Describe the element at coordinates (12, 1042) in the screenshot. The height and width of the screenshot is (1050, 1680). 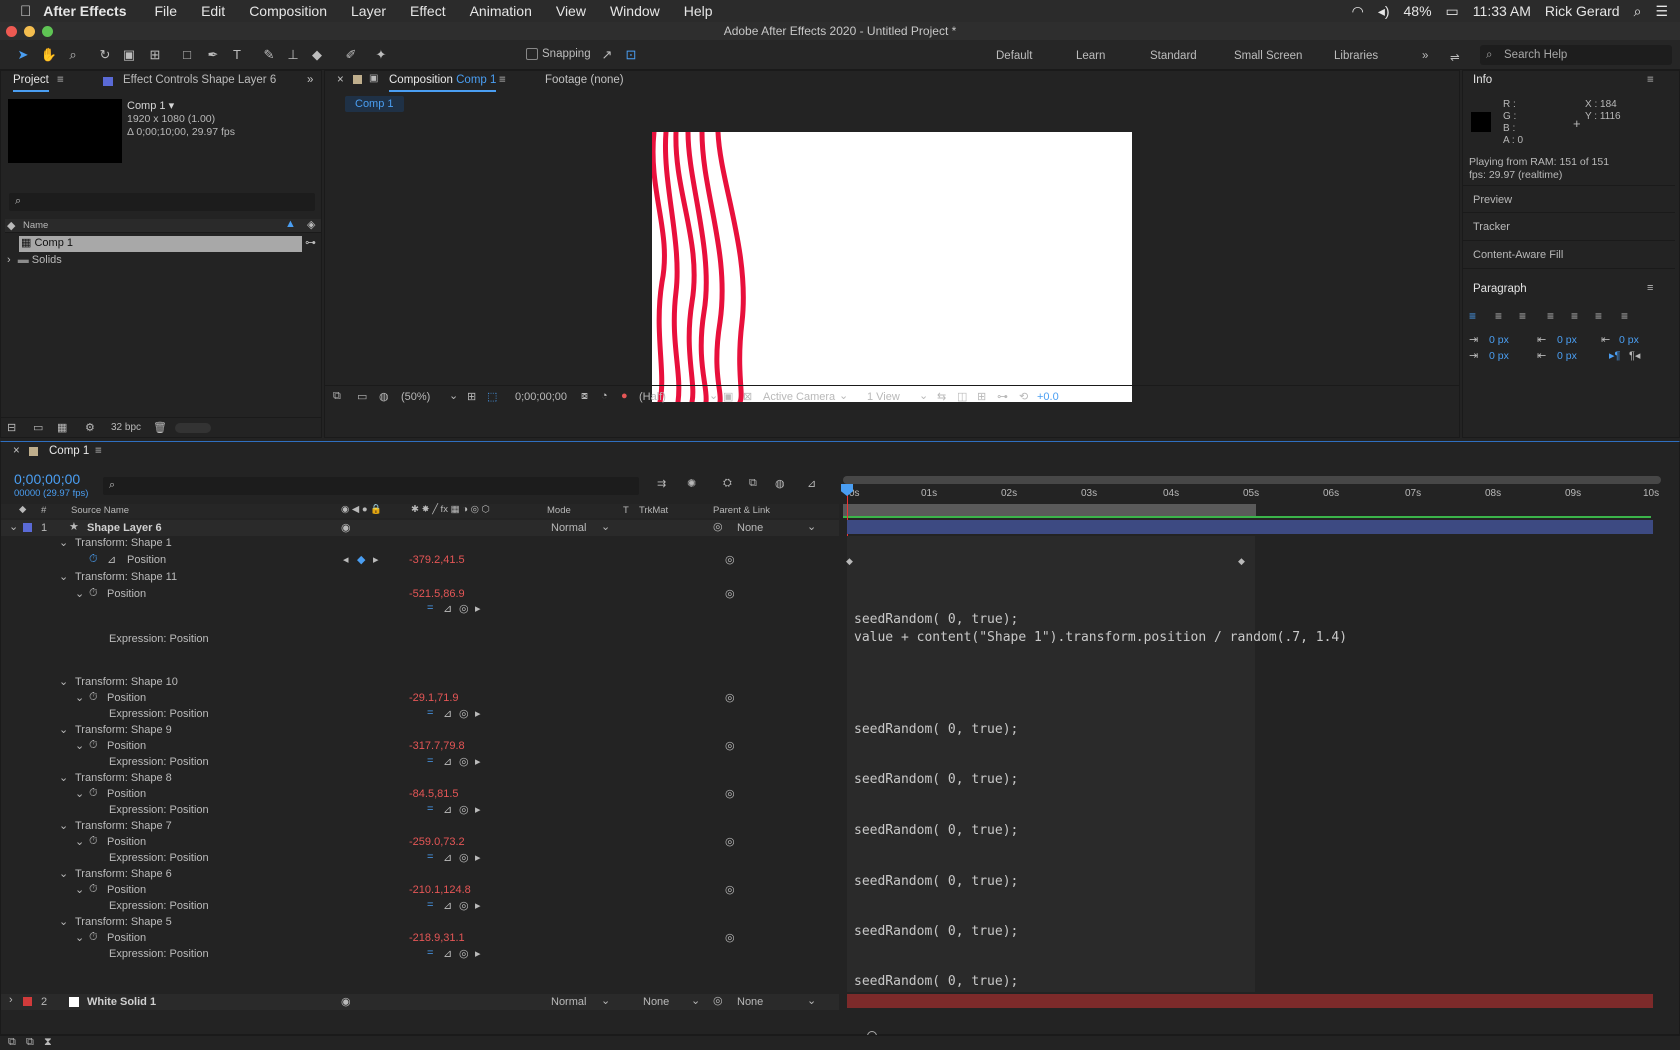
I see `layer-switches-toggle-icon: ⧉` at that location.